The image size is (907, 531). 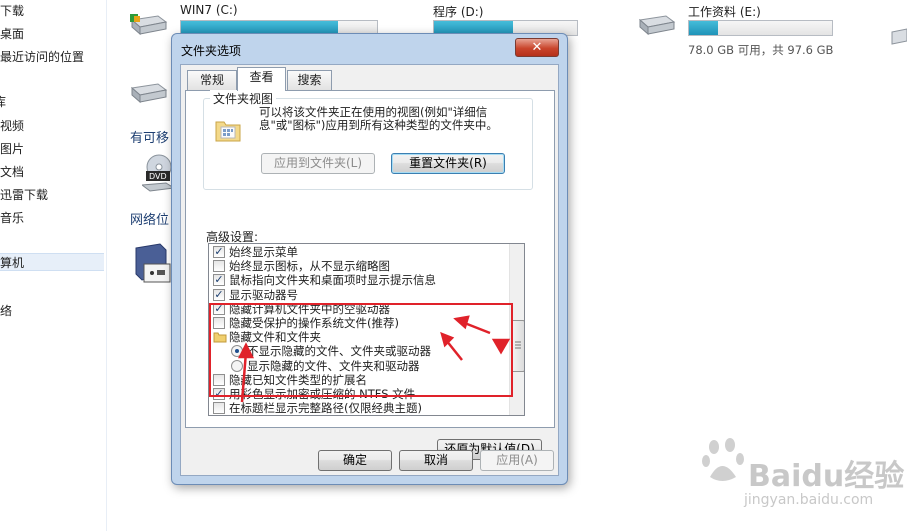 I want to click on drive-usage-bar, so click(x=760, y=28).